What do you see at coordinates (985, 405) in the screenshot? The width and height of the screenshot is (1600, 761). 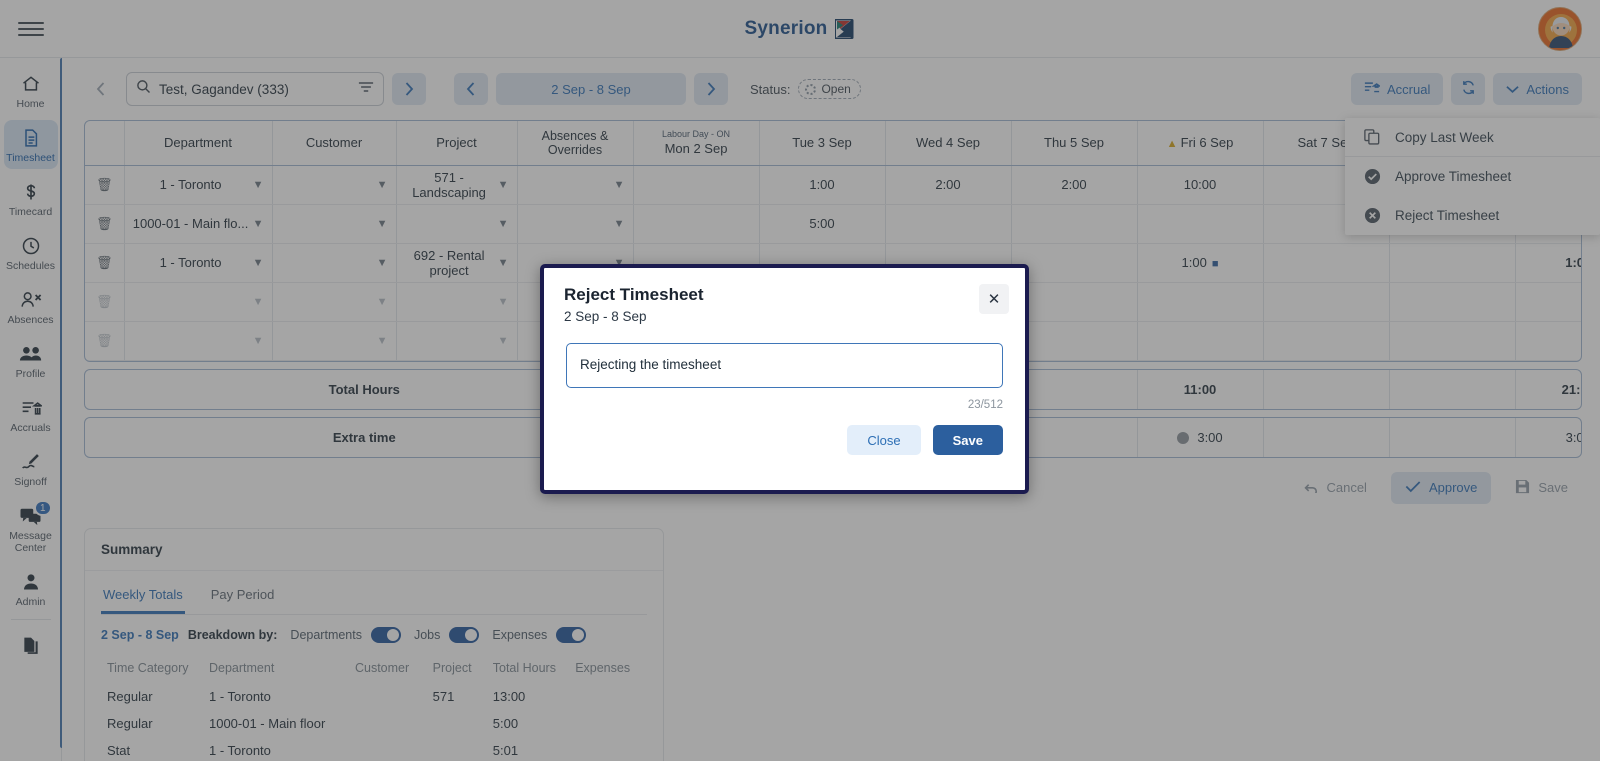 I see `character-counter: 23/512` at bounding box center [985, 405].